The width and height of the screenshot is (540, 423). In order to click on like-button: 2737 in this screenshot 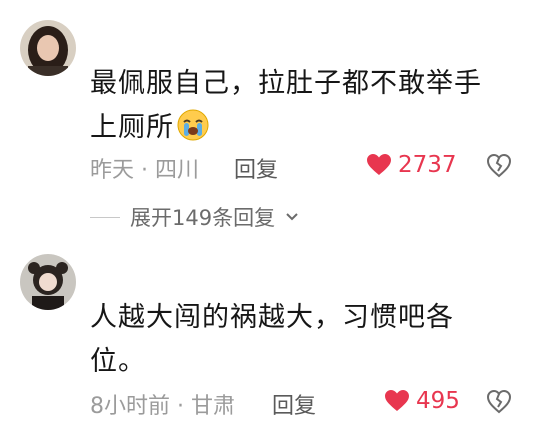, I will do `click(411, 165)`.